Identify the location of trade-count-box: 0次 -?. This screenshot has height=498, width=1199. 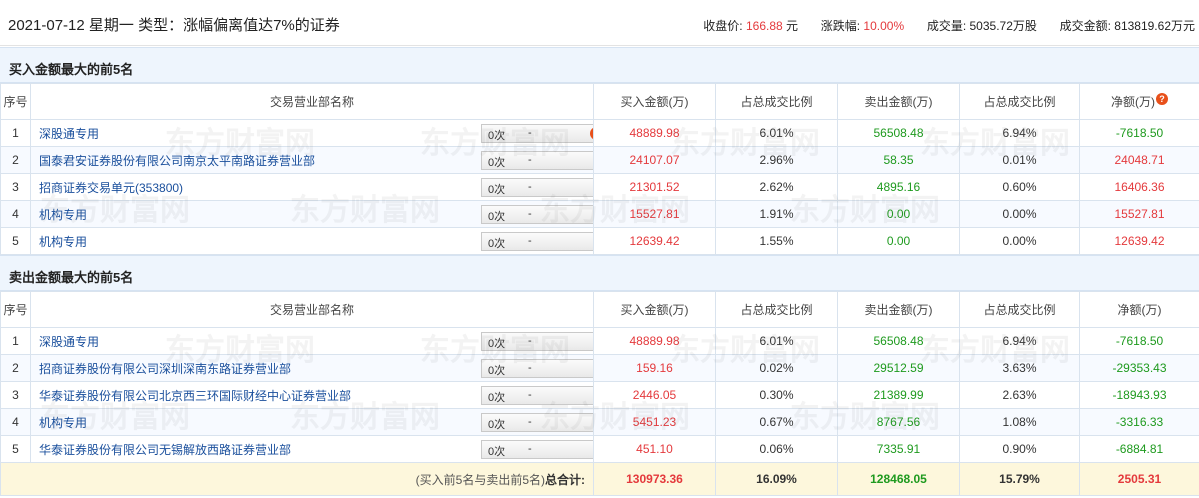
(537, 133).